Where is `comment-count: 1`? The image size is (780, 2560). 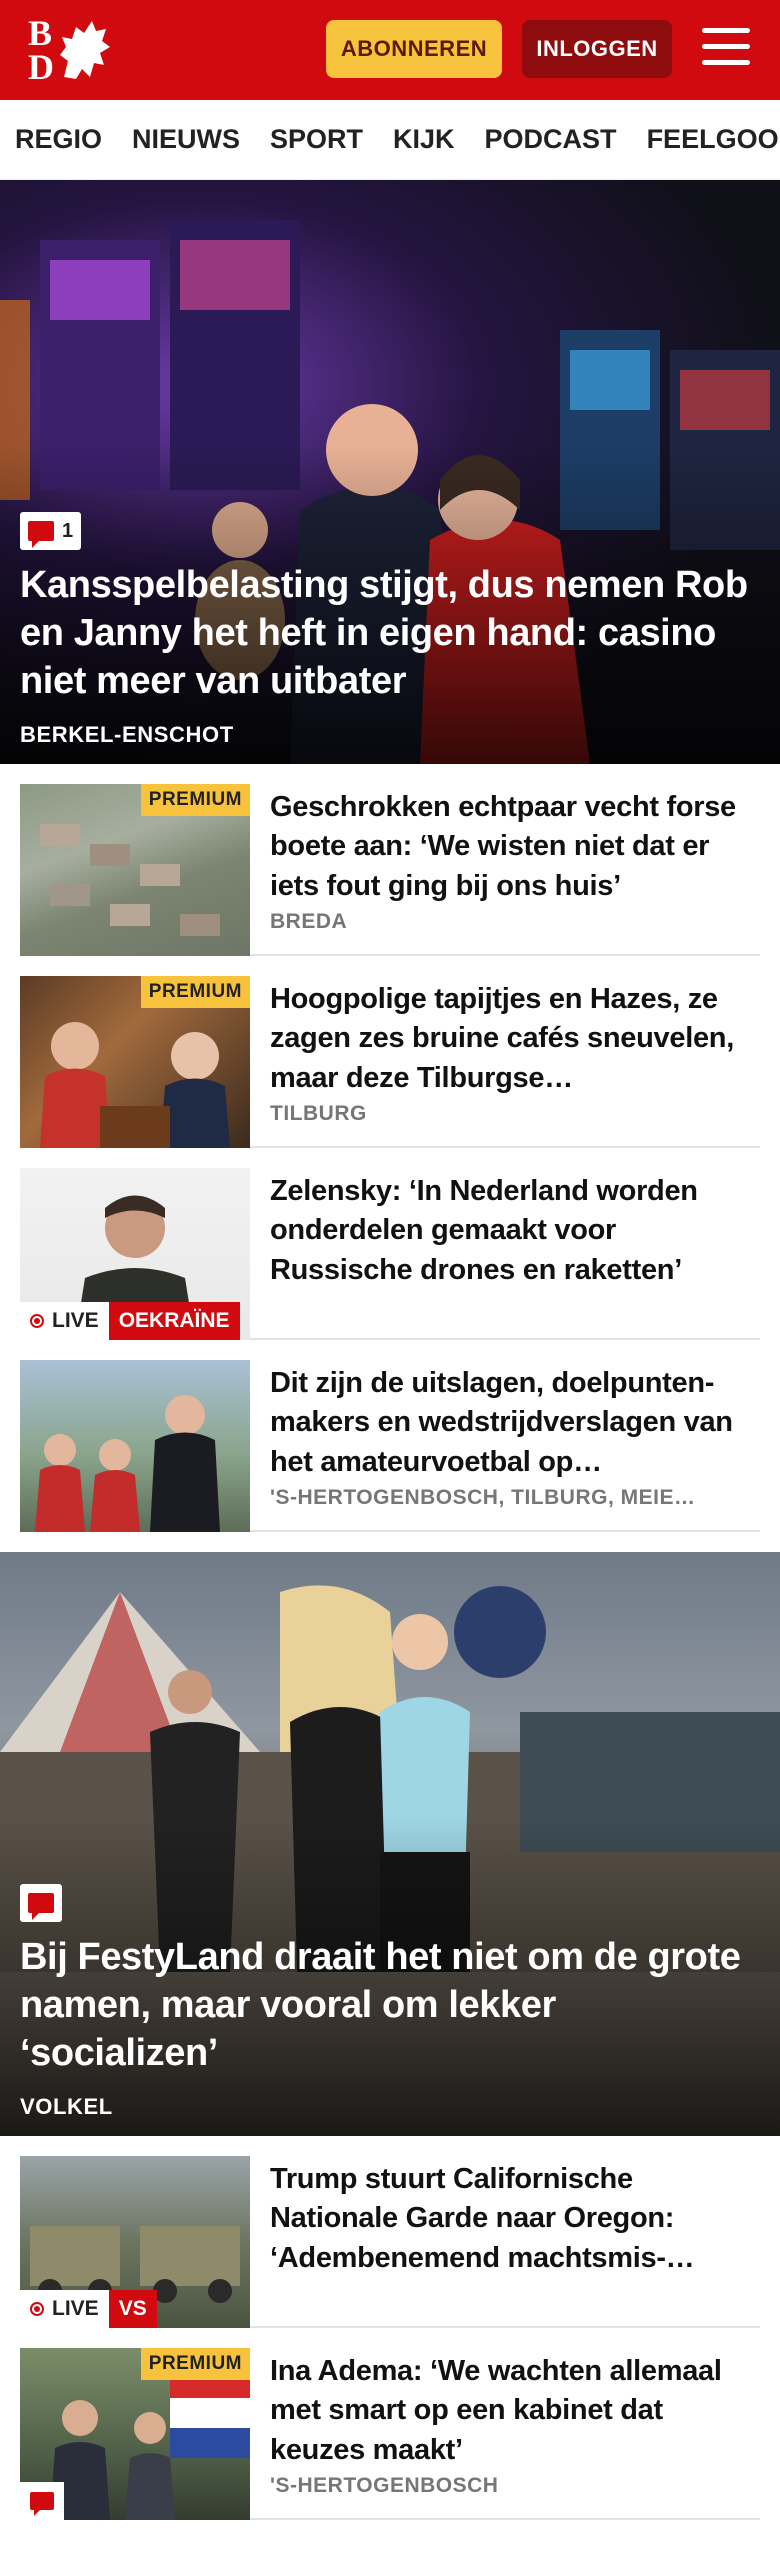
comment-count: 1 is located at coordinates (68, 530).